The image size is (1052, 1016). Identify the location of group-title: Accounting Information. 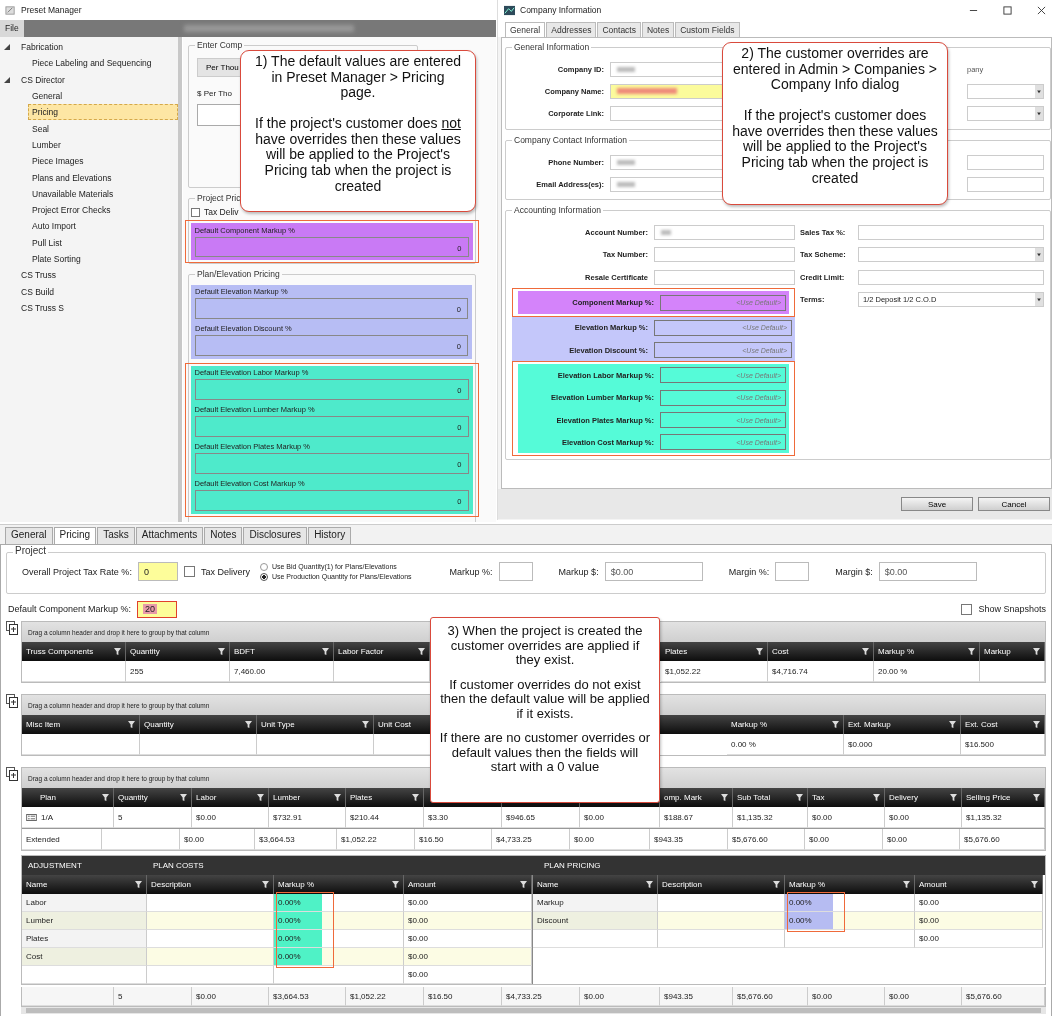
(557, 210).